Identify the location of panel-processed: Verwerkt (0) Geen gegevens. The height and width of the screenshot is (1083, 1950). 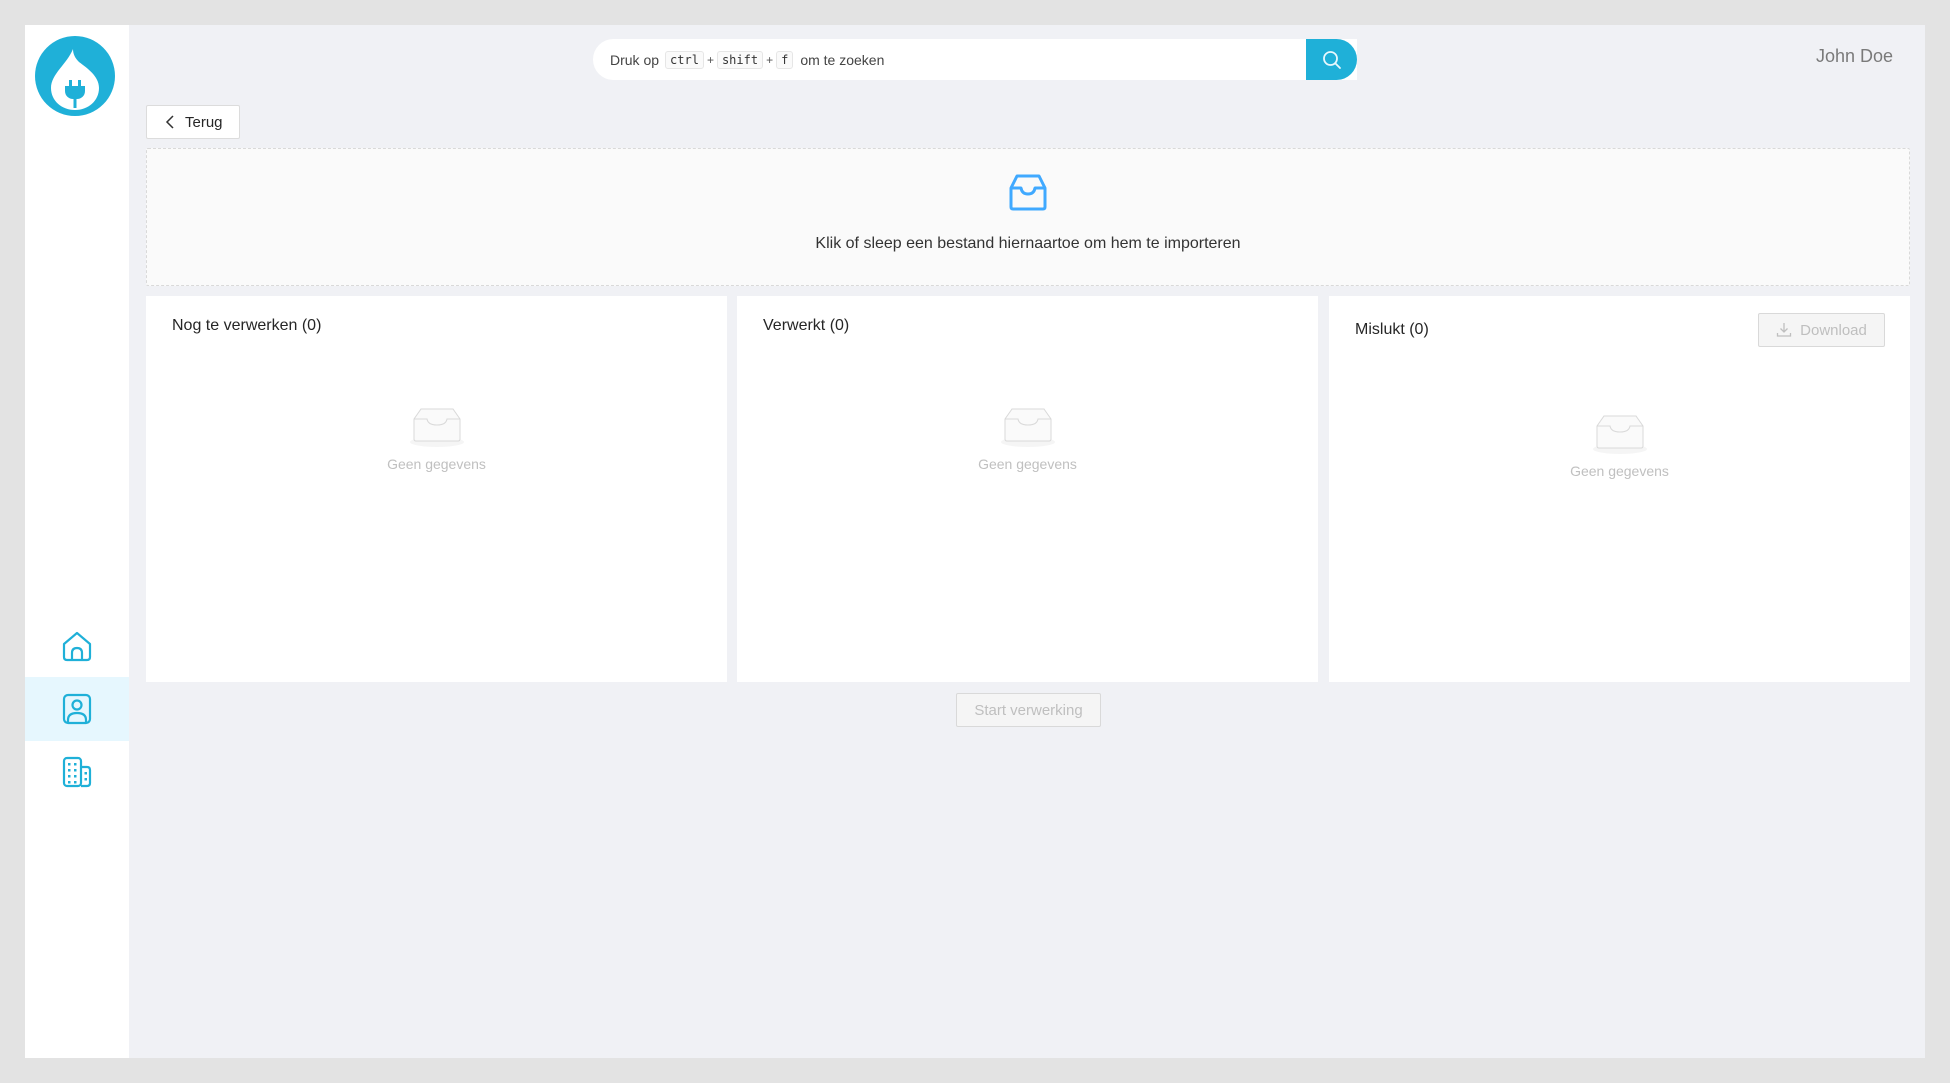
(1027, 489).